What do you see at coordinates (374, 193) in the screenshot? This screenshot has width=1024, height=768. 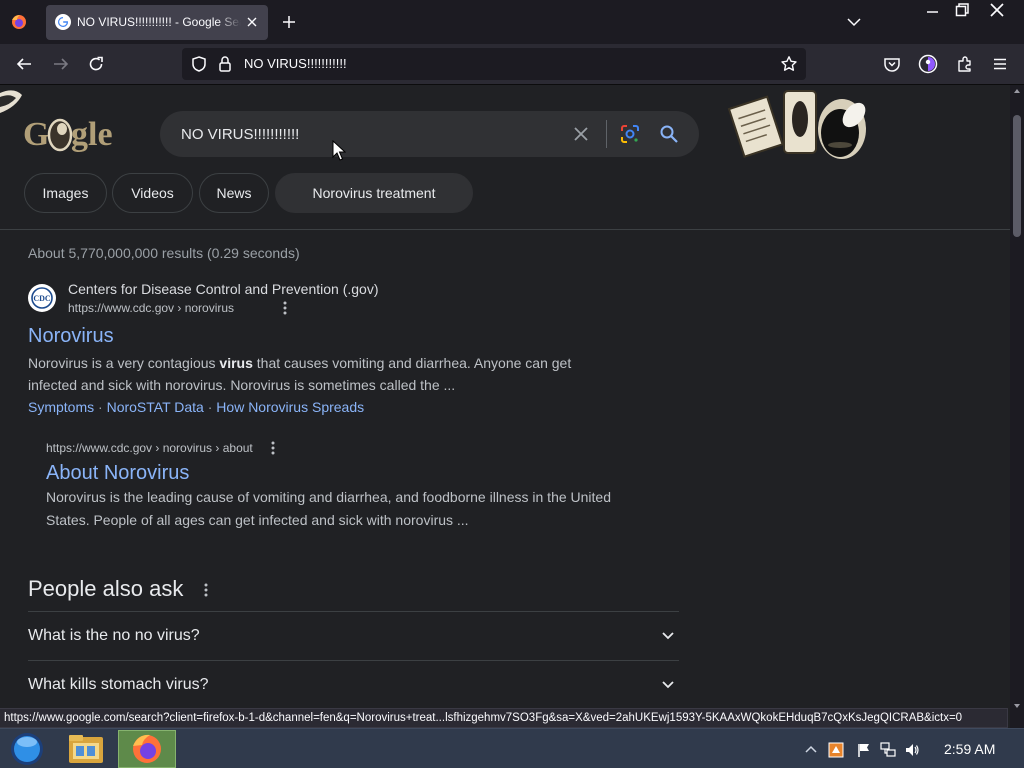 I see `chip-norovirus-treatment: Norovirus treatment` at bounding box center [374, 193].